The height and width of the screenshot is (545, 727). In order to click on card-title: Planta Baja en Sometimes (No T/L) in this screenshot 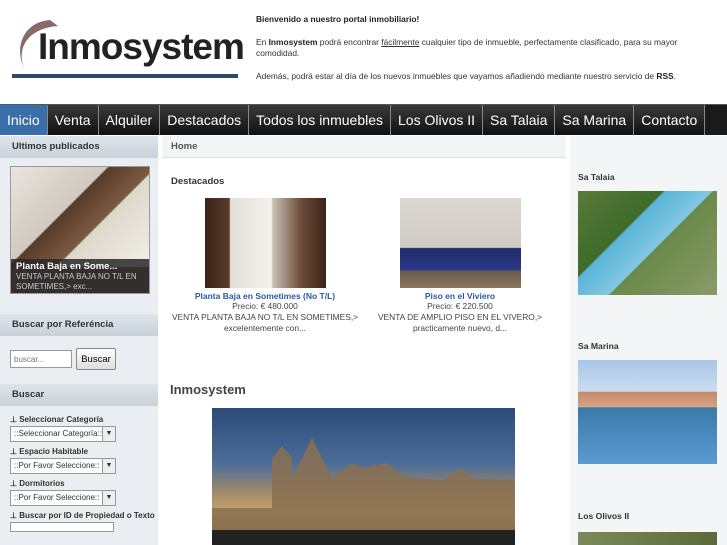, I will do `click(265, 296)`.